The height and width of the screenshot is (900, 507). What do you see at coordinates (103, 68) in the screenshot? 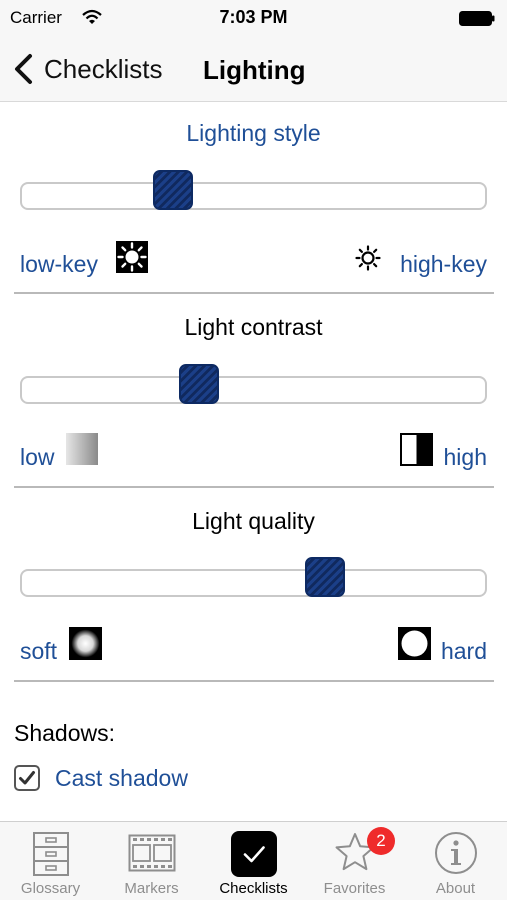
I see `back-button-label: Checklists` at bounding box center [103, 68].